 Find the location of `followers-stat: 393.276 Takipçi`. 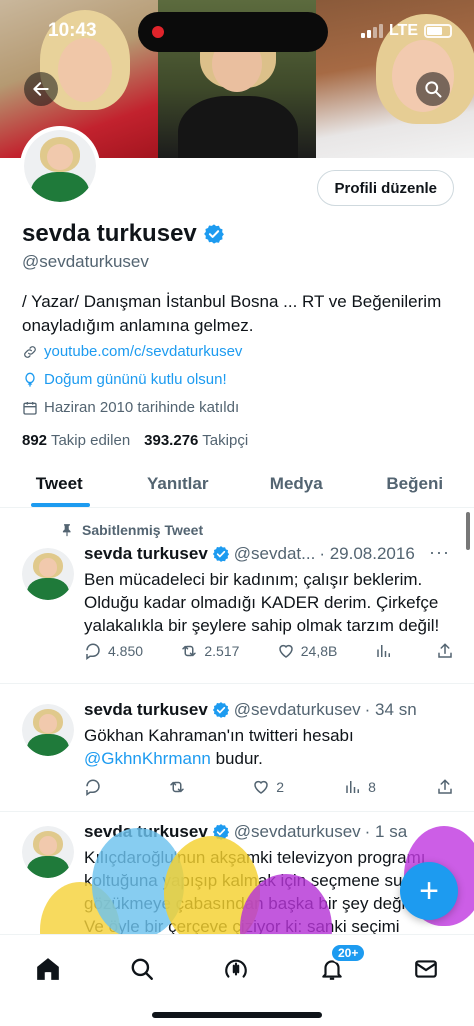

followers-stat: 393.276 Takipçi is located at coordinates (196, 440).